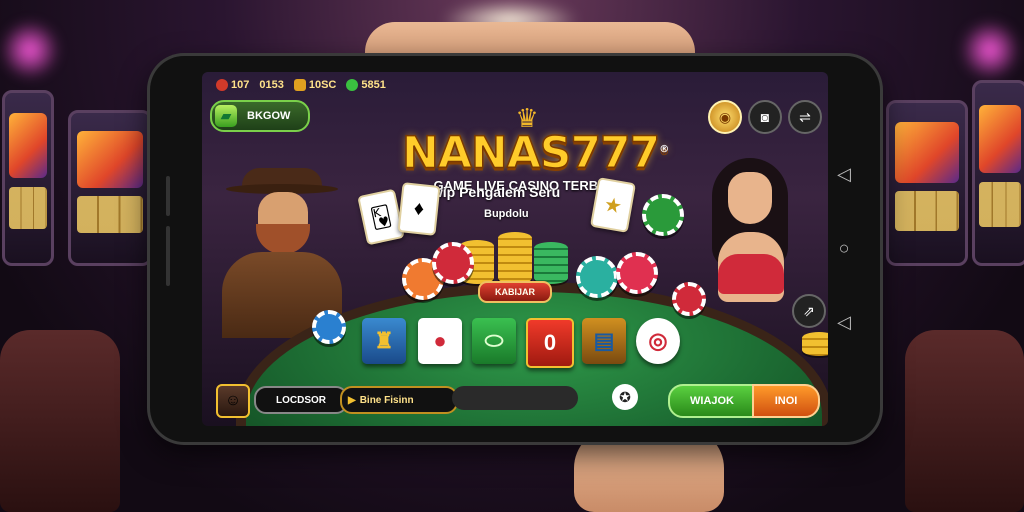  I want to click on menu-button: ▰ BKGOW, so click(260, 116).